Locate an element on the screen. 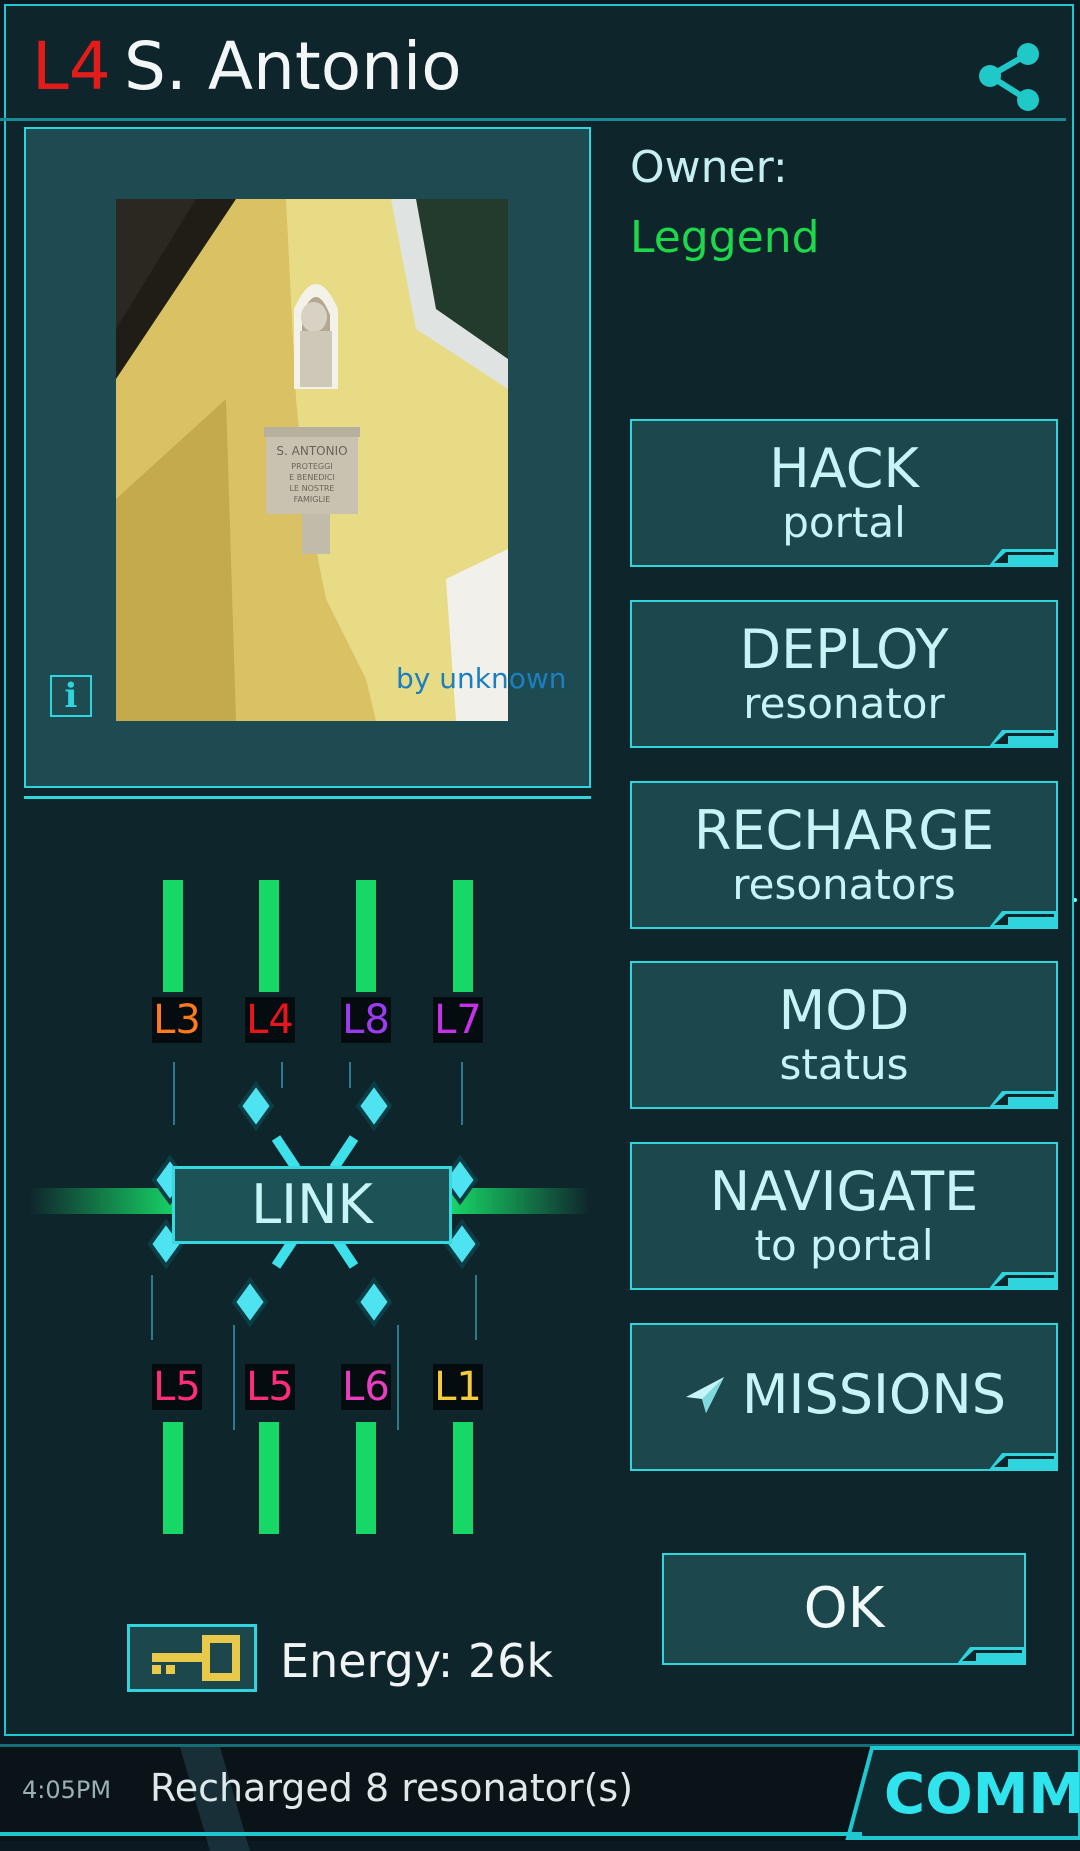 The image size is (1080, 1851). portal-level: L4 is located at coordinates (71, 66).